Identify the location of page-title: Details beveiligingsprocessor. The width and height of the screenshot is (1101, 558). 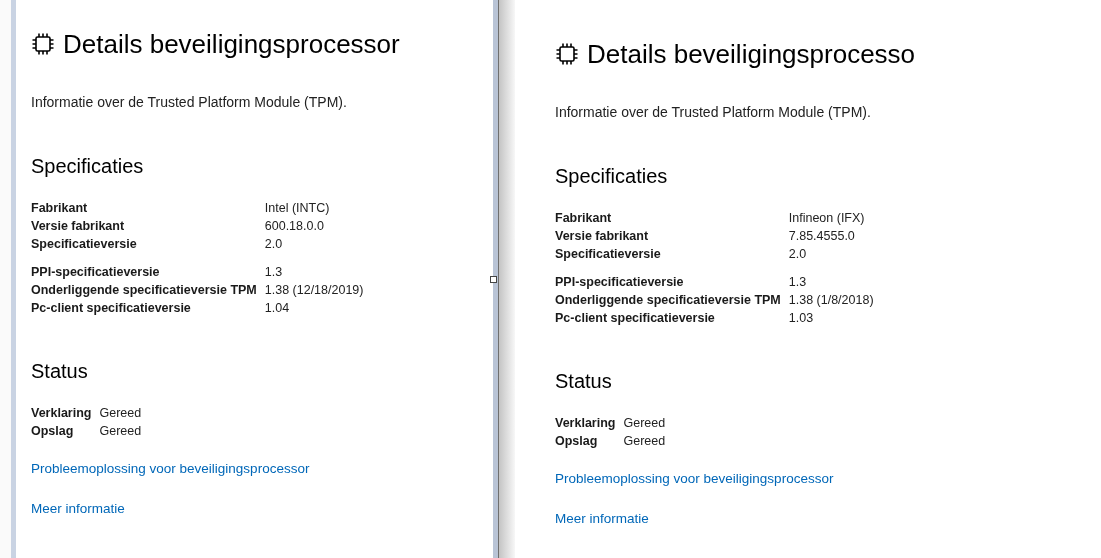
(231, 44).